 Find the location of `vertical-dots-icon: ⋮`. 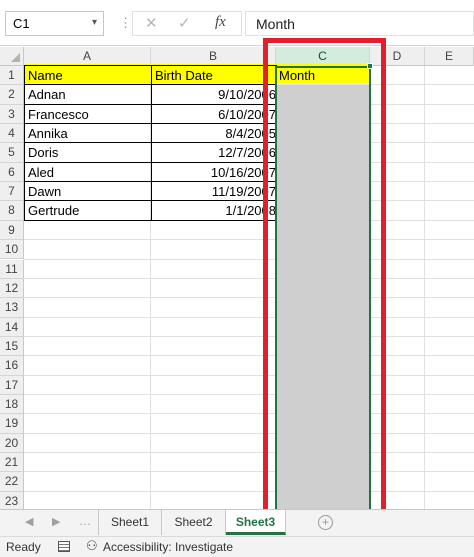

vertical-dots-icon: ⋮ is located at coordinates (125, 23).